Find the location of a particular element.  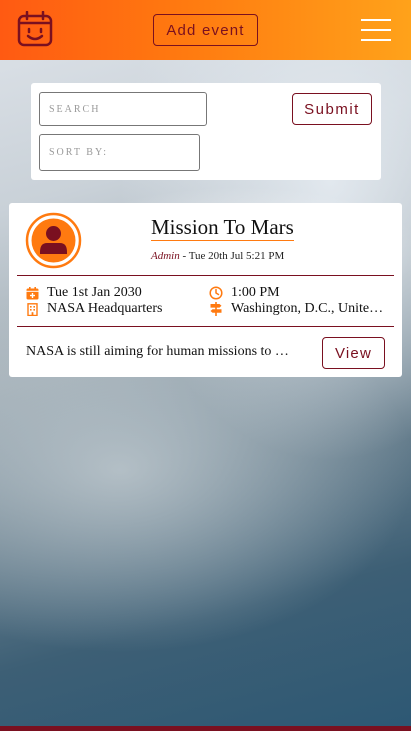

search-panel: SEARCH SORT BY: Submit is located at coordinates (206, 131).